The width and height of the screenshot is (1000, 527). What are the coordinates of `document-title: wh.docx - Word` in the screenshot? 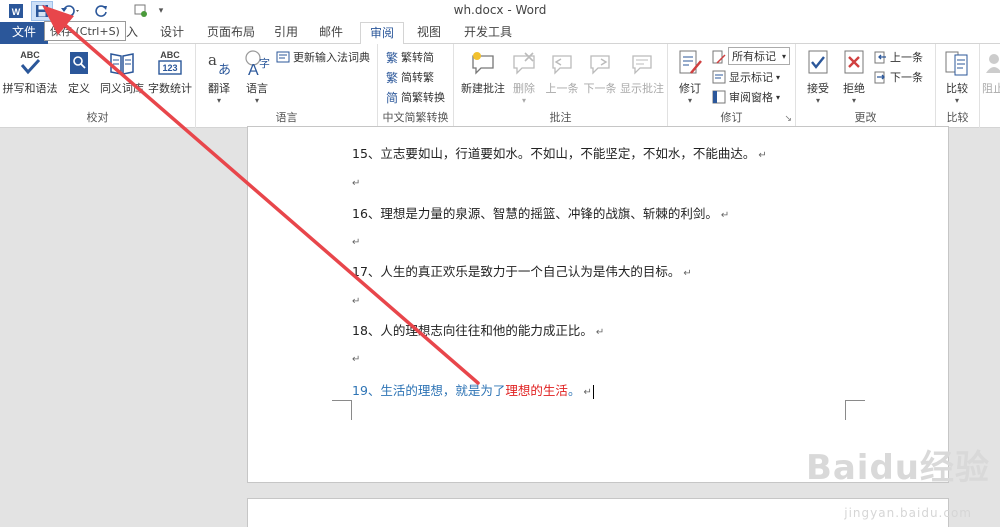 It's located at (500, 10).